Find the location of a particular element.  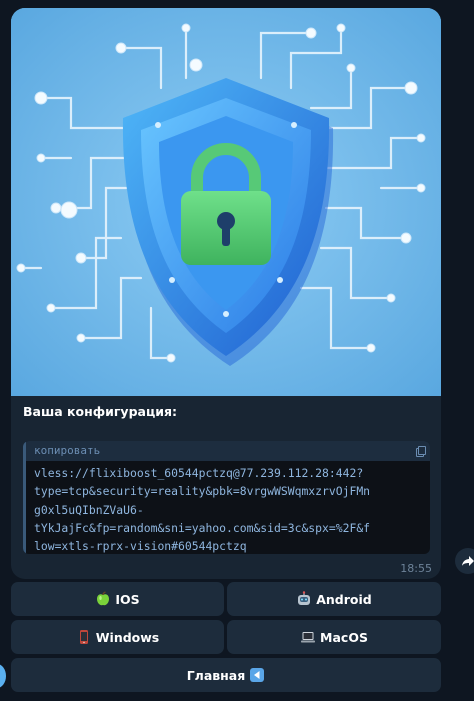

android-button: Android is located at coordinates (334, 599).